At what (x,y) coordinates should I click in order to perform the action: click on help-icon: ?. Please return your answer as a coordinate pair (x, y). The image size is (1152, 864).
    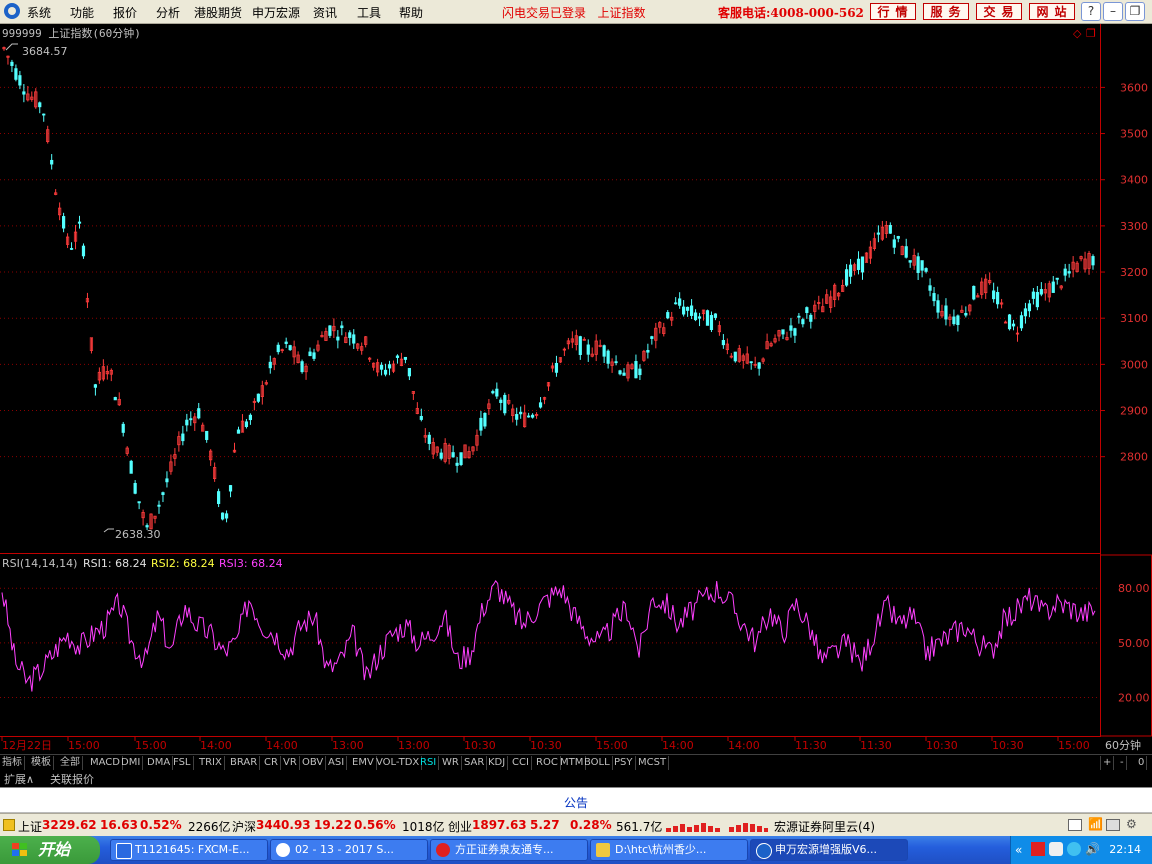
    Looking at the image, I should click on (1091, 11).